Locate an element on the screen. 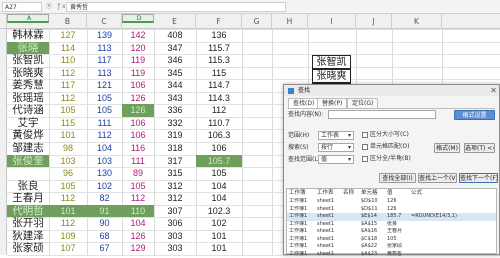 This screenshot has width=500, height=258. cell-c: 91 is located at coordinates (104, 211).